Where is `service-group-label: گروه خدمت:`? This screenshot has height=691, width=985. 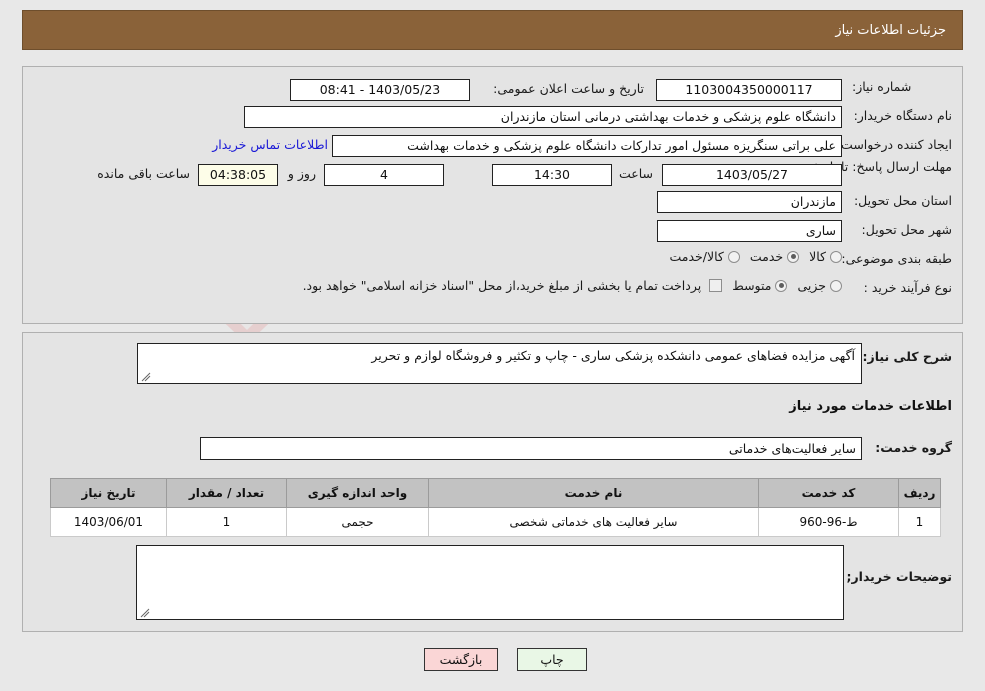
service-group-label: گروه خدمت: is located at coordinates (913, 447).